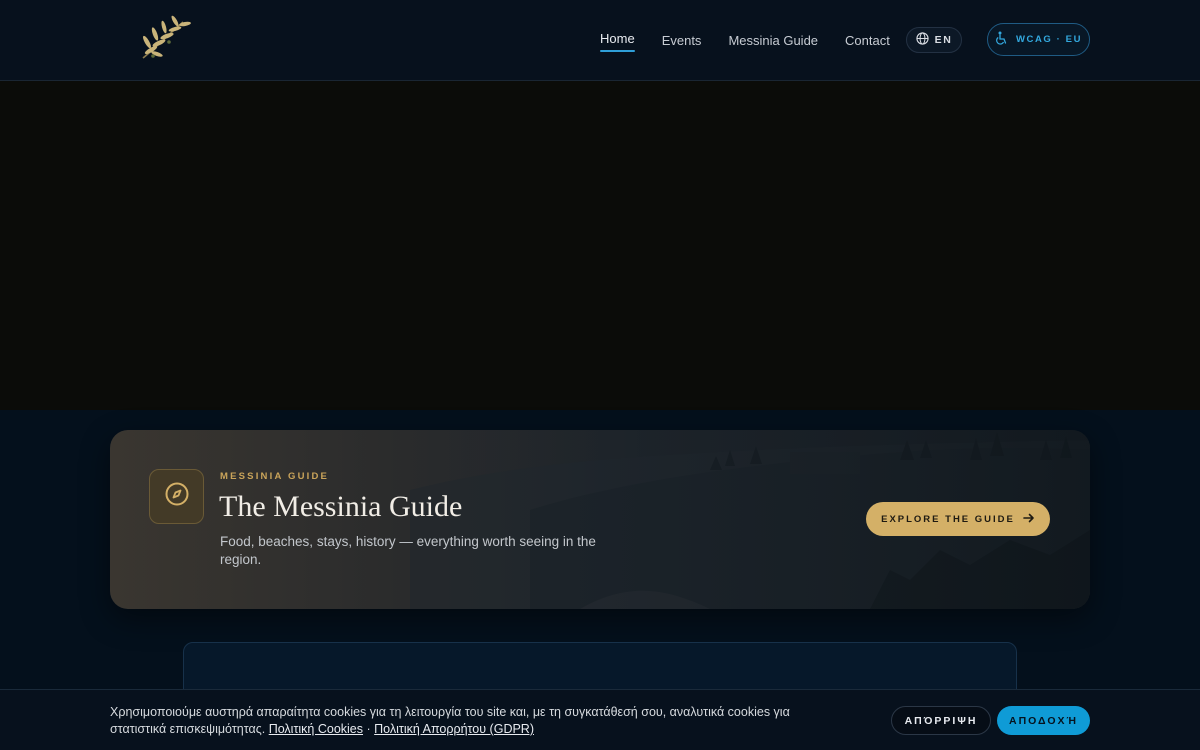 This screenshot has height=750, width=1200. What do you see at coordinates (1043, 720) in the screenshot?
I see `accept-cookies-button: ΑΠΟΔΟΧΉ` at bounding box center [1043, 720].